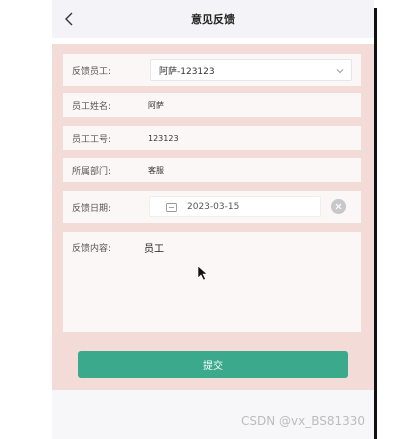 The width and height of the screenshot is (407, 439). Describe the element at coordinates (338, 206) in the screenshot. I see `clear-icon` at that location.